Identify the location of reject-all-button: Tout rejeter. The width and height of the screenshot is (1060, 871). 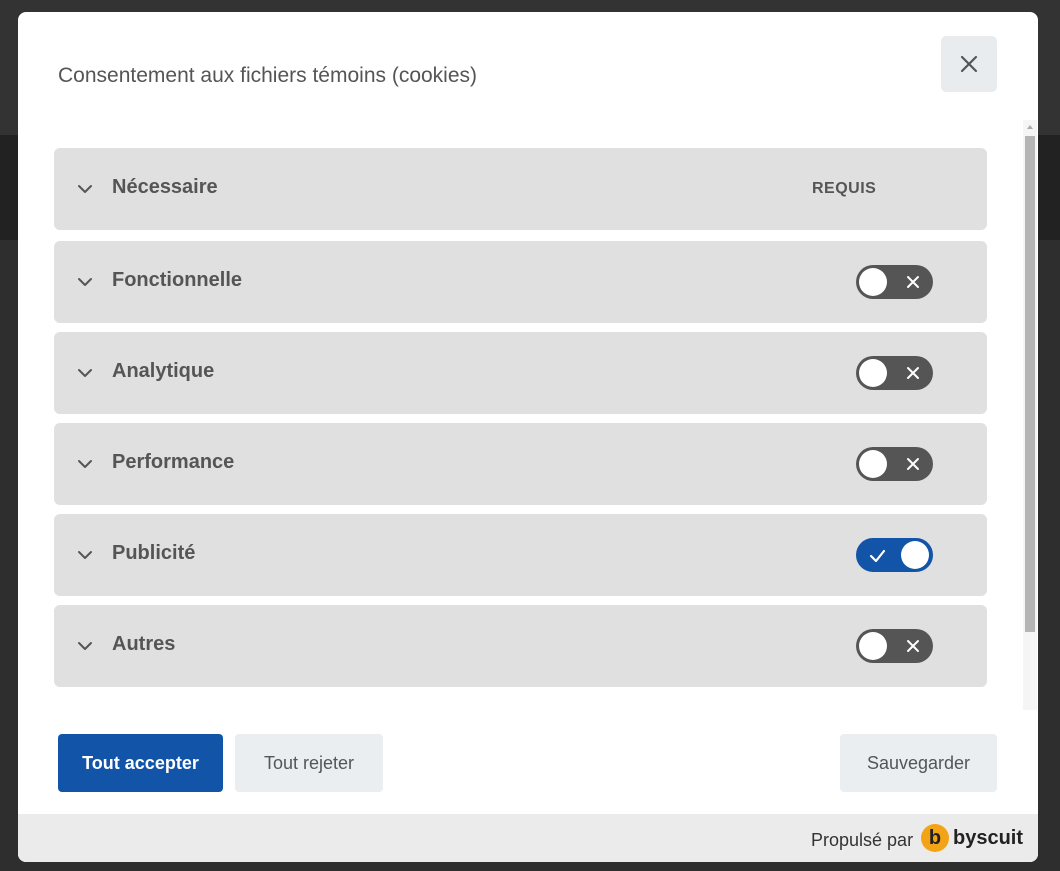
(309, 763).